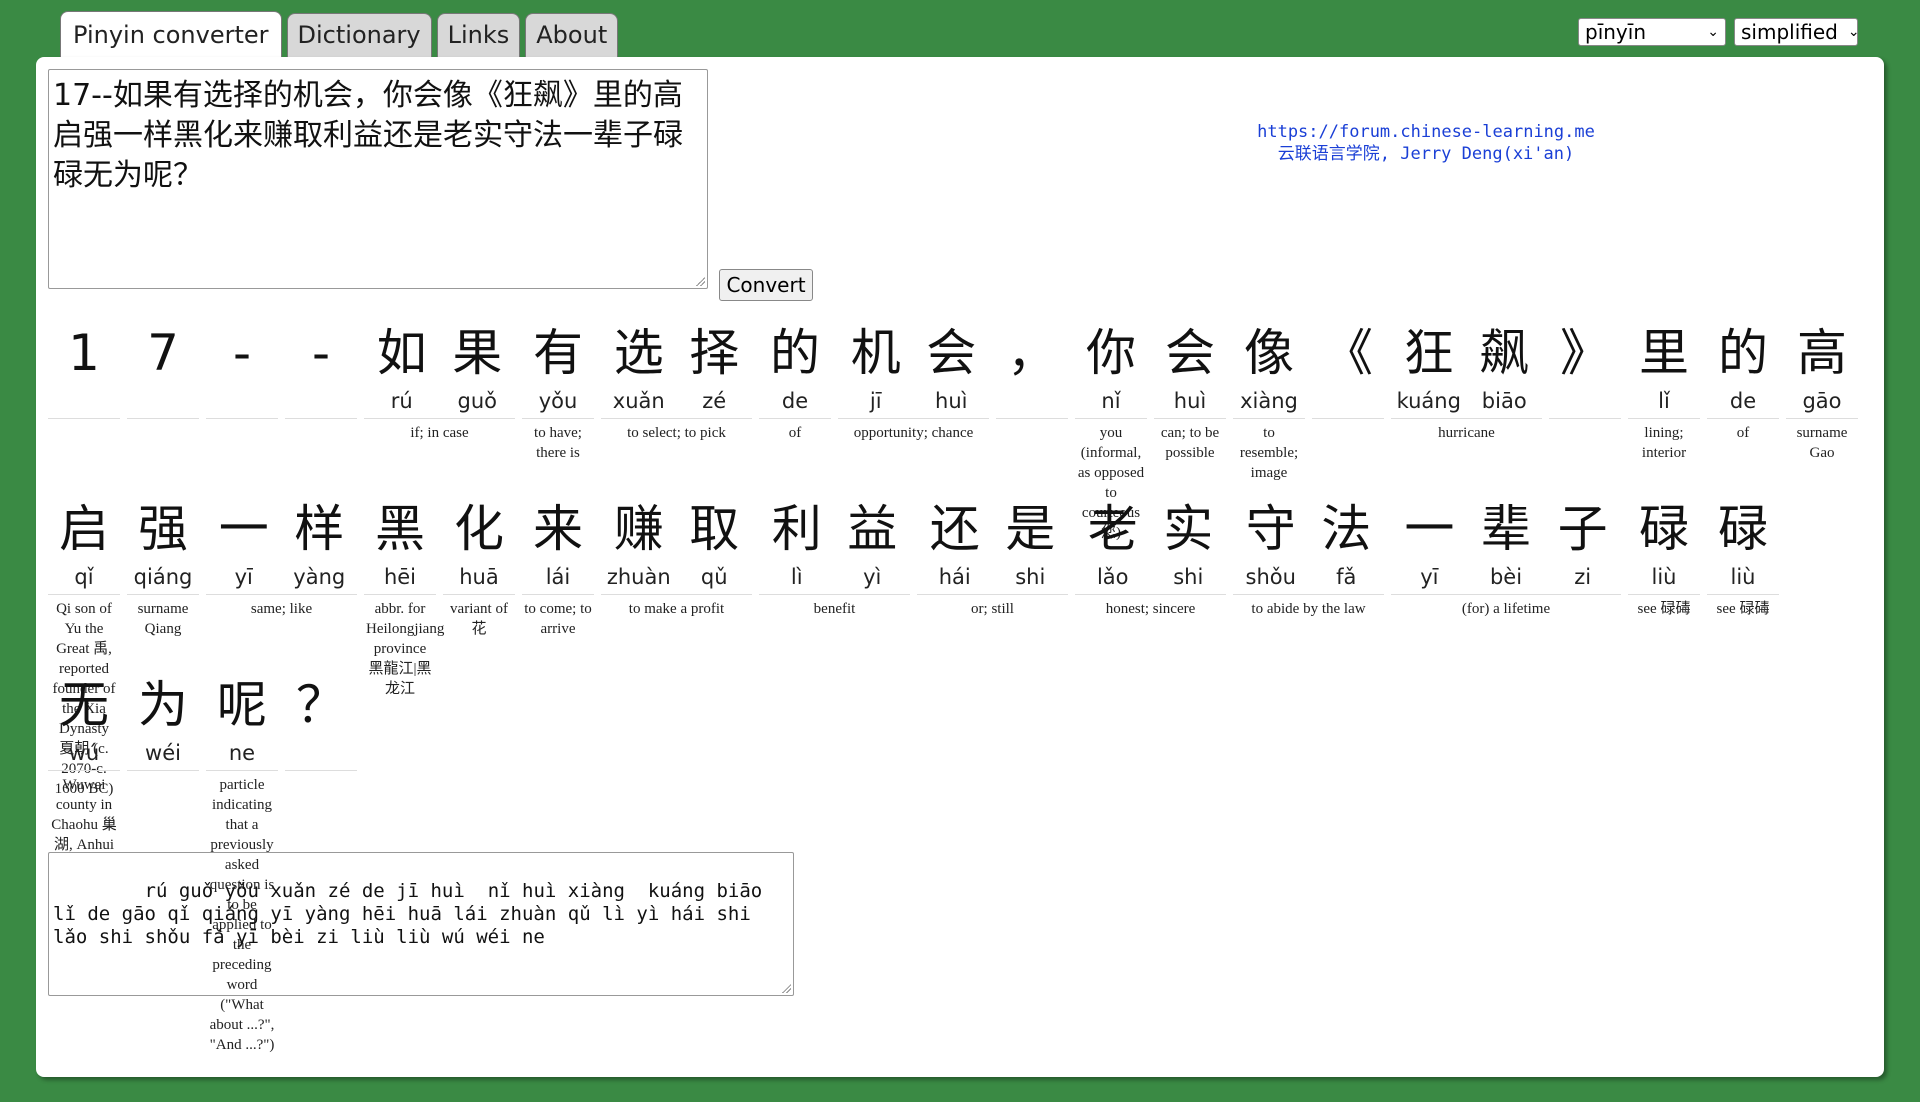  What do you see at coordinates (1428, 401) in the screenshot?
I see `pinyin-syllable: kuáng` at bounding box center [1428, 401].